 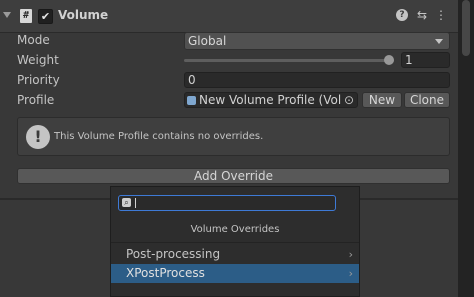 What do you see at coordinates (235, 273) in the screenshot?
I see `menu-item-xpostprocess: XPostProcess ›` at bounding box center [235, 273].